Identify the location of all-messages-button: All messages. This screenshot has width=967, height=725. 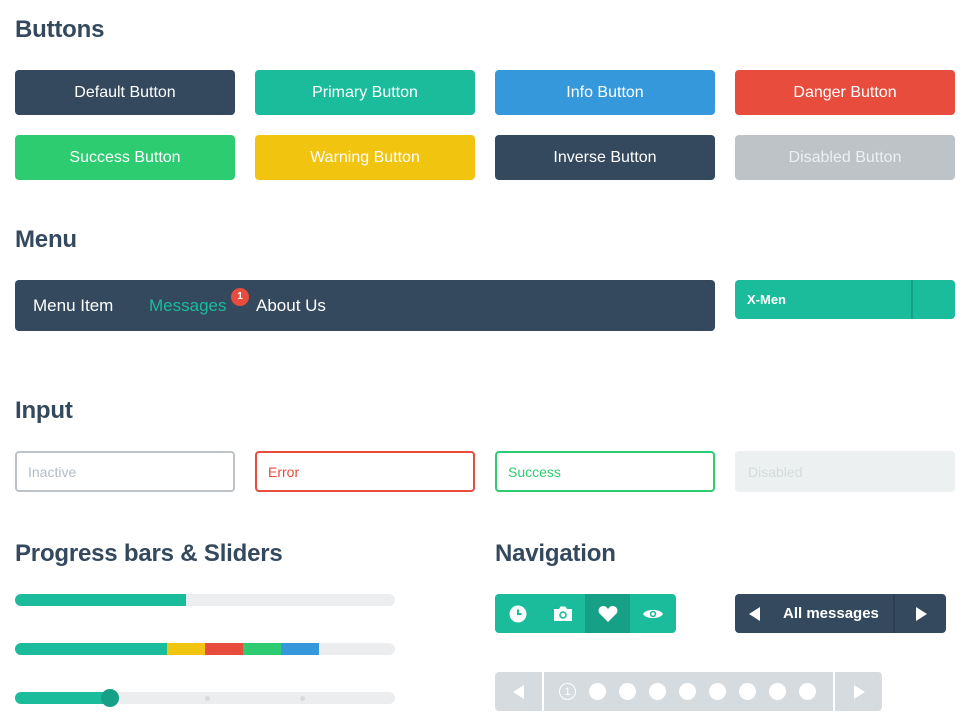
(831, 613).